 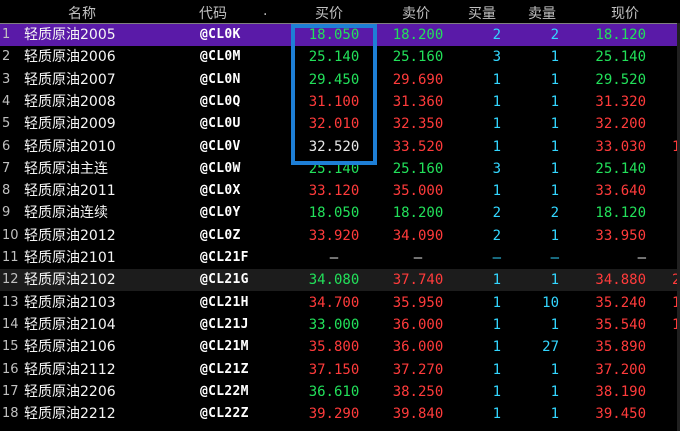 I want to click on table-row: 2 轻质原油2006 @CL0M 25.140 25.160 3 1 25.140, so click(x=340, y=57).